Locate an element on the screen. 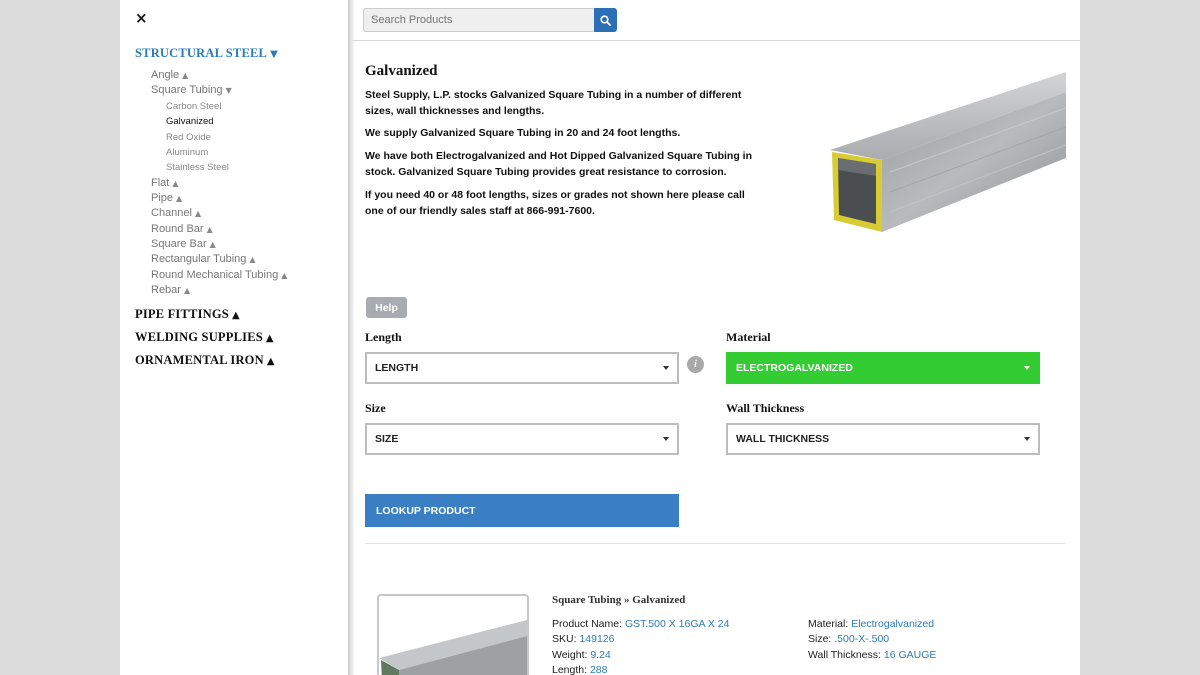 The height and width of the screenshot is (675, 1200). detail-value-link: 9.24 is located at coordinates (600, 655).